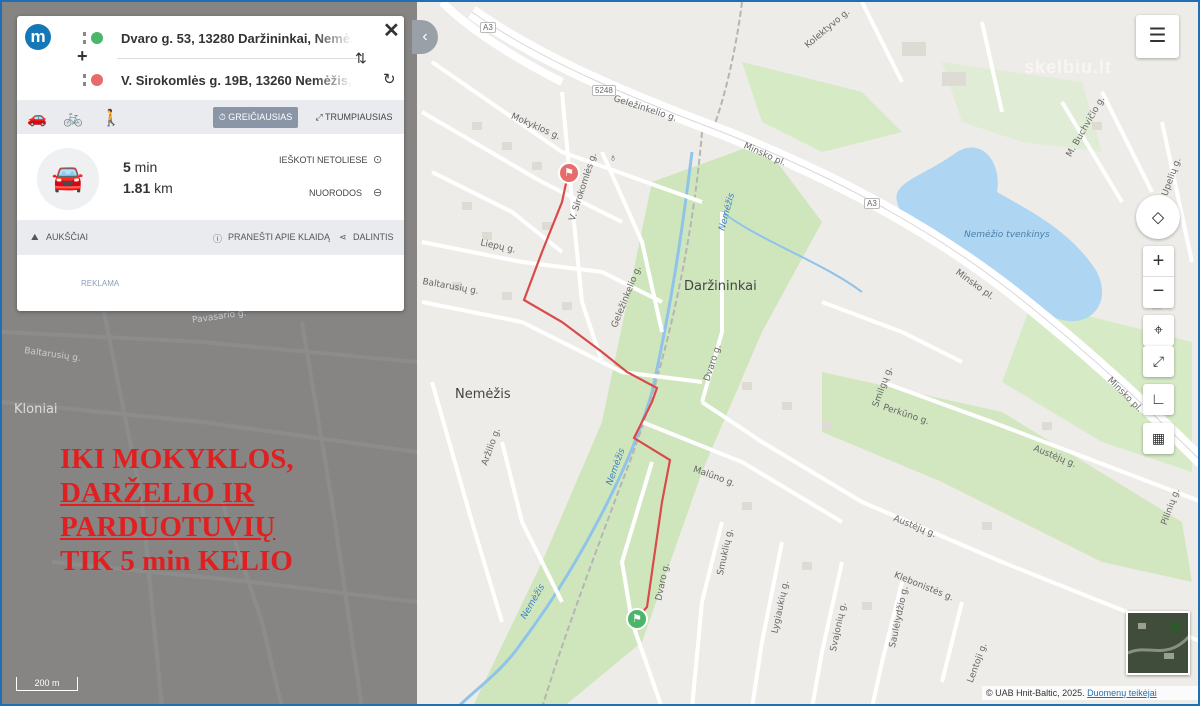 The height and width of the screenshot is (706, 1200). I want to click on minimap-image, so click(1158, 643).